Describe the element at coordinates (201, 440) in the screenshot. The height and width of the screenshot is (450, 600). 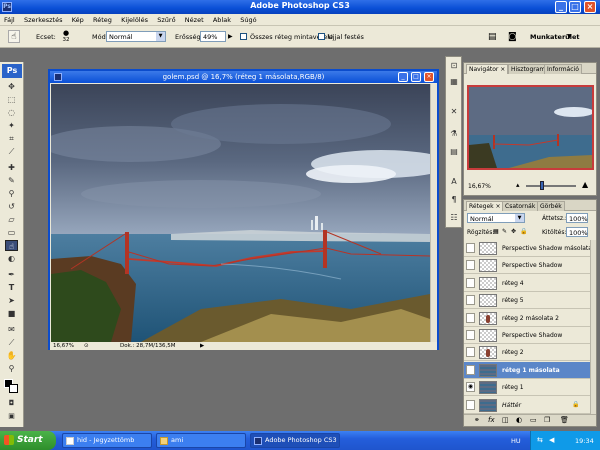
I see `task-folder: ami` at that location.